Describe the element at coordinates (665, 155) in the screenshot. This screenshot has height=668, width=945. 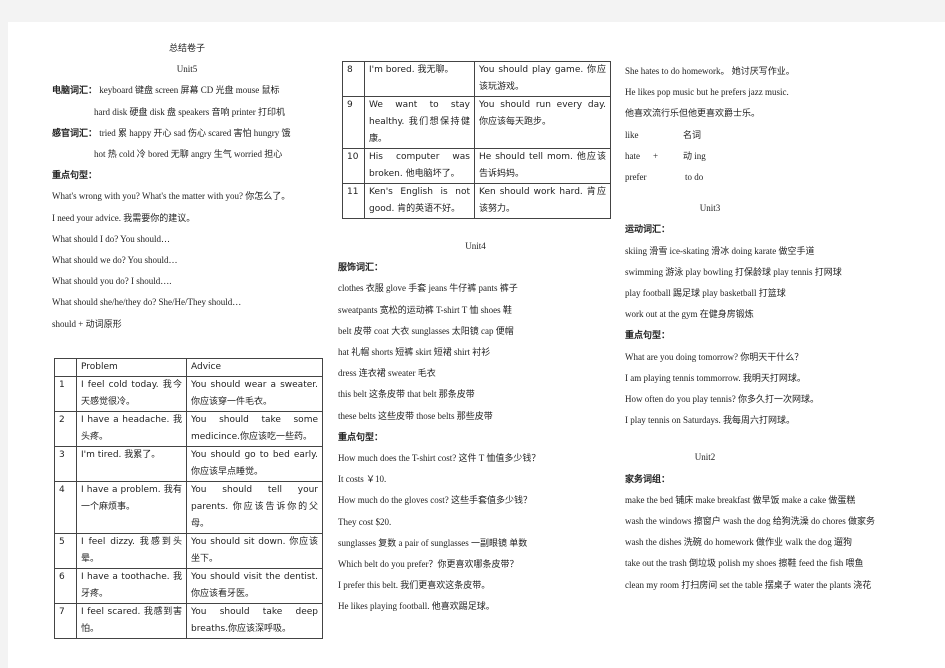
I see `grammar-row: hate + 动 ing` at that location.